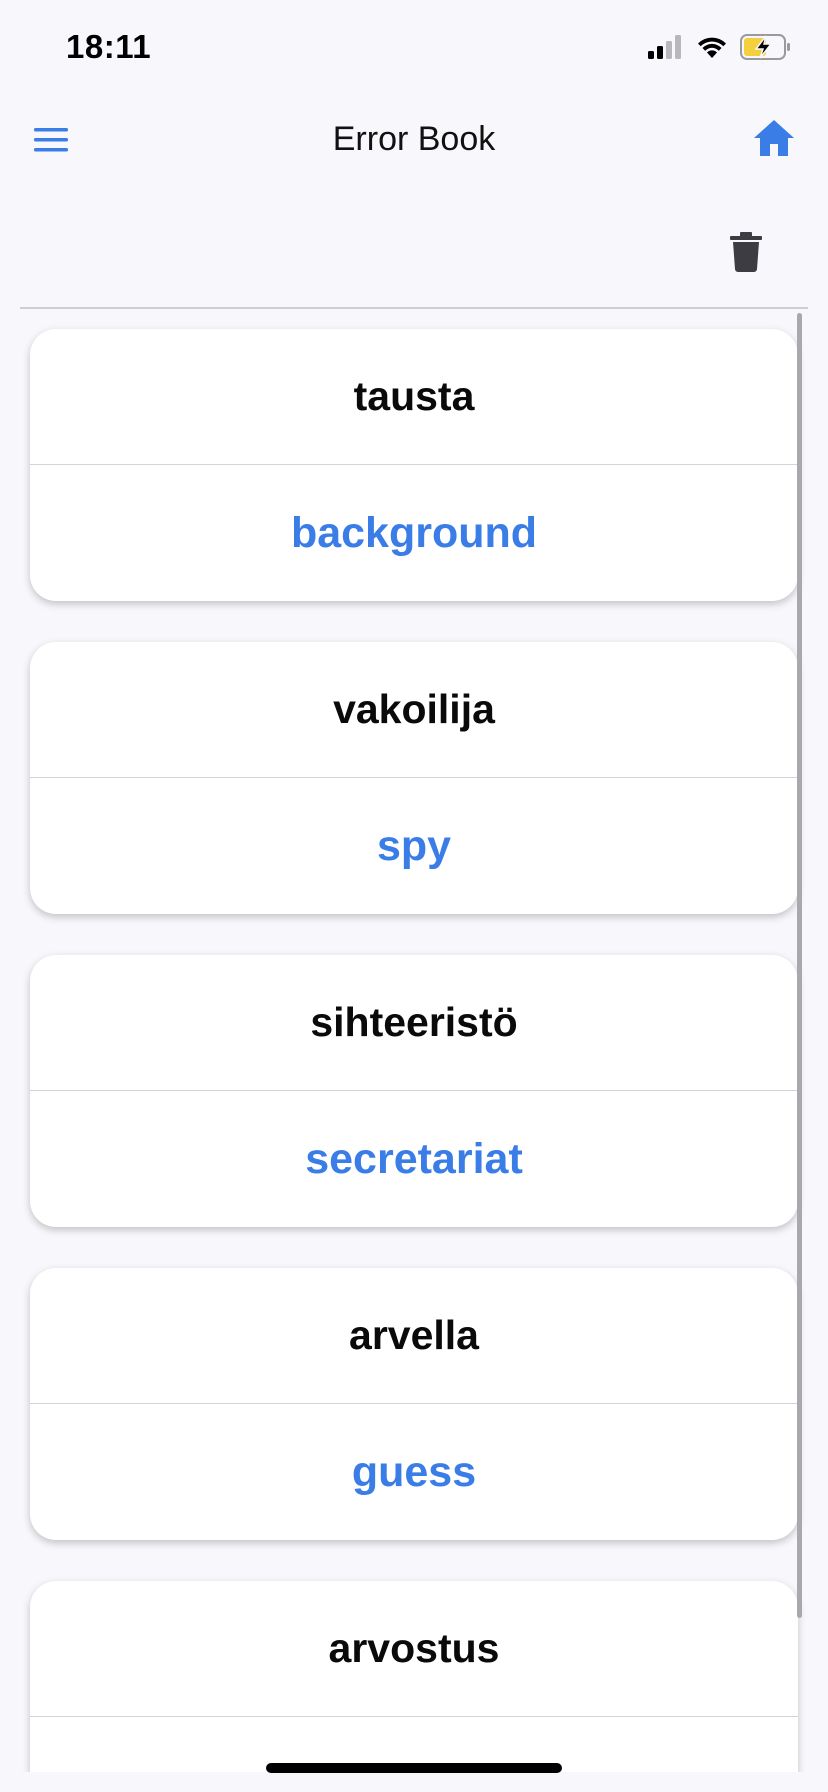  I want to click on card-translation: spy, so click(414, 845).